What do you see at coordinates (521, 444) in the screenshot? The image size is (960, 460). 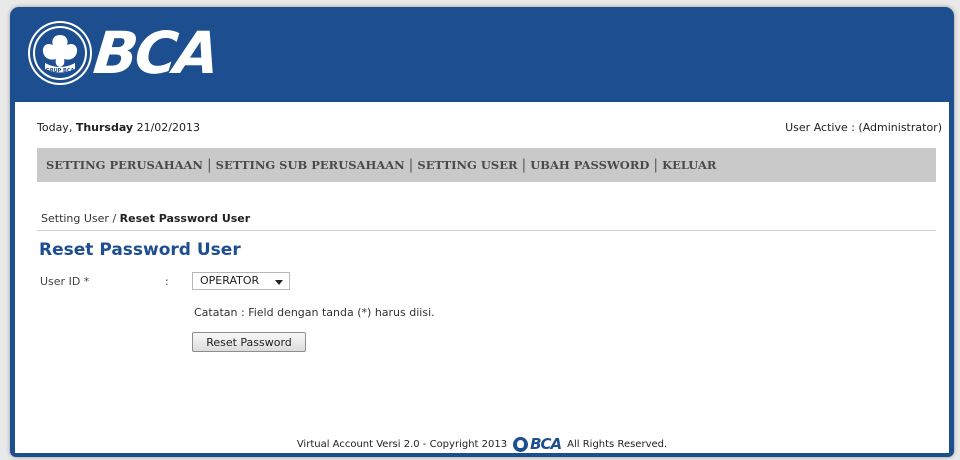 I see `bca-emblem-icon` at bounding box center [521, 444].